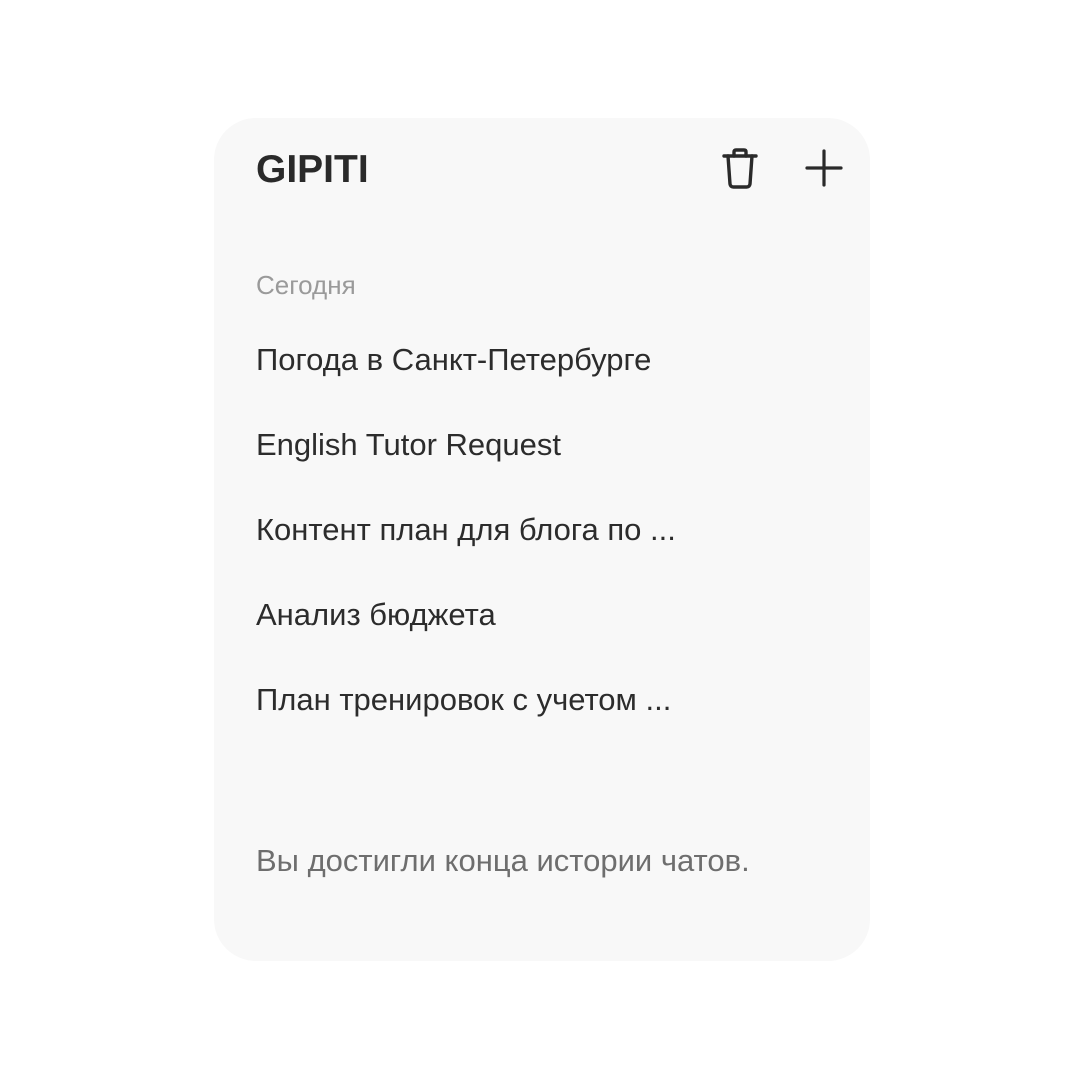 The image size is (1080, 1080). Describe the element at coordinates (543, 465) in the screenshot. I see `chat-item-english-tutor: English Tutor Request` at that location.